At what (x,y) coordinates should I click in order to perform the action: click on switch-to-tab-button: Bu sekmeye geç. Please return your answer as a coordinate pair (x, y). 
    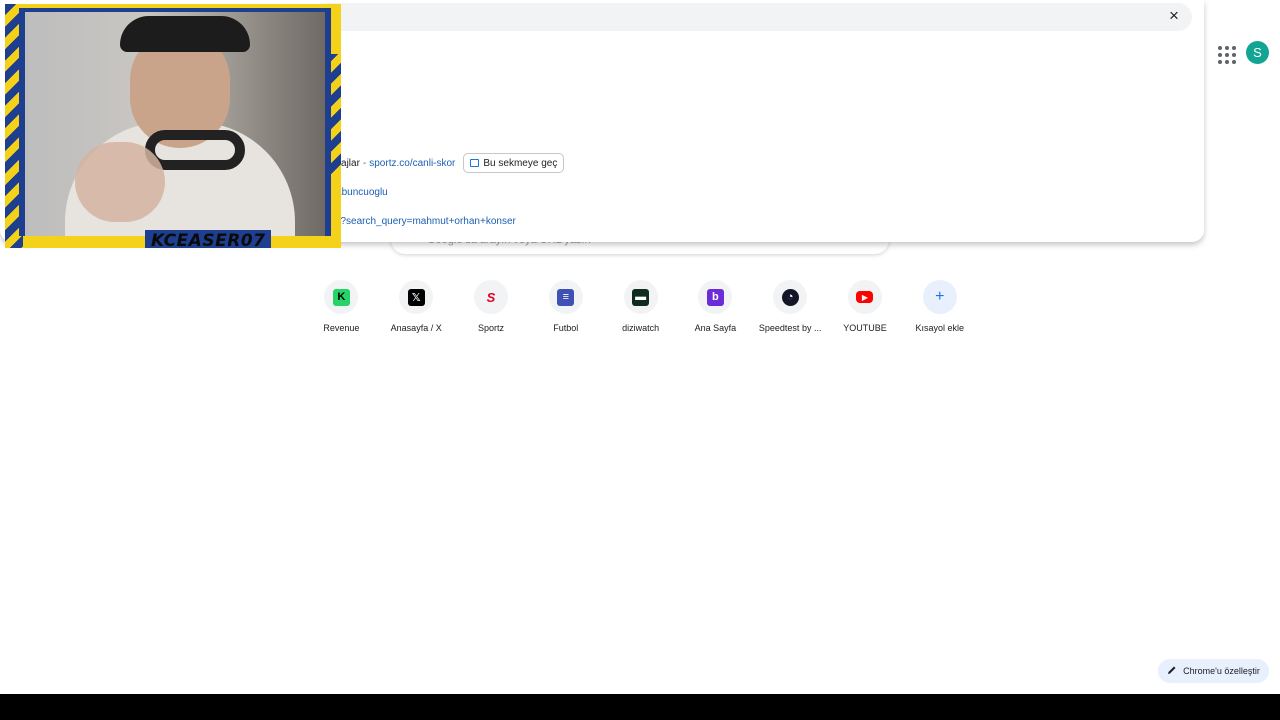
    Looking at the image, I should click on (514, 163).